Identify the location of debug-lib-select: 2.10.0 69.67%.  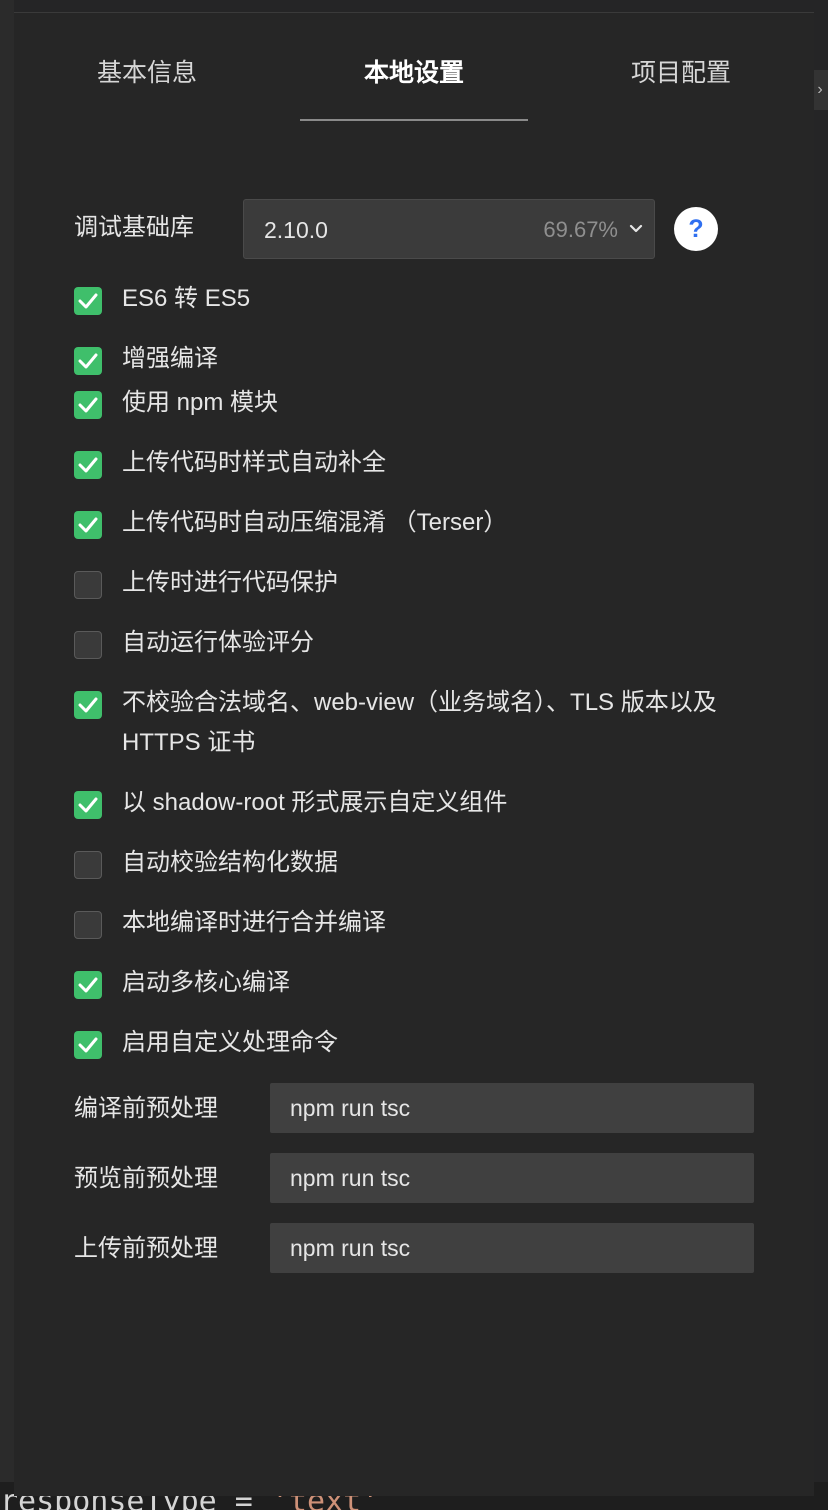
(449, 229).